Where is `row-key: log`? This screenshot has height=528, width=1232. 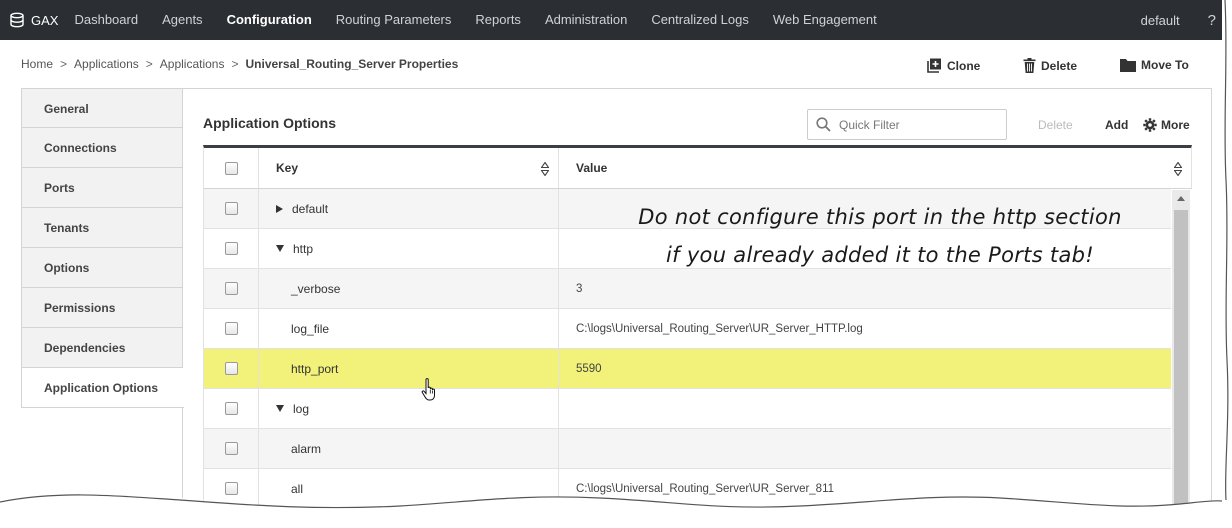 row-key: log is located at coordinates (301, 408).